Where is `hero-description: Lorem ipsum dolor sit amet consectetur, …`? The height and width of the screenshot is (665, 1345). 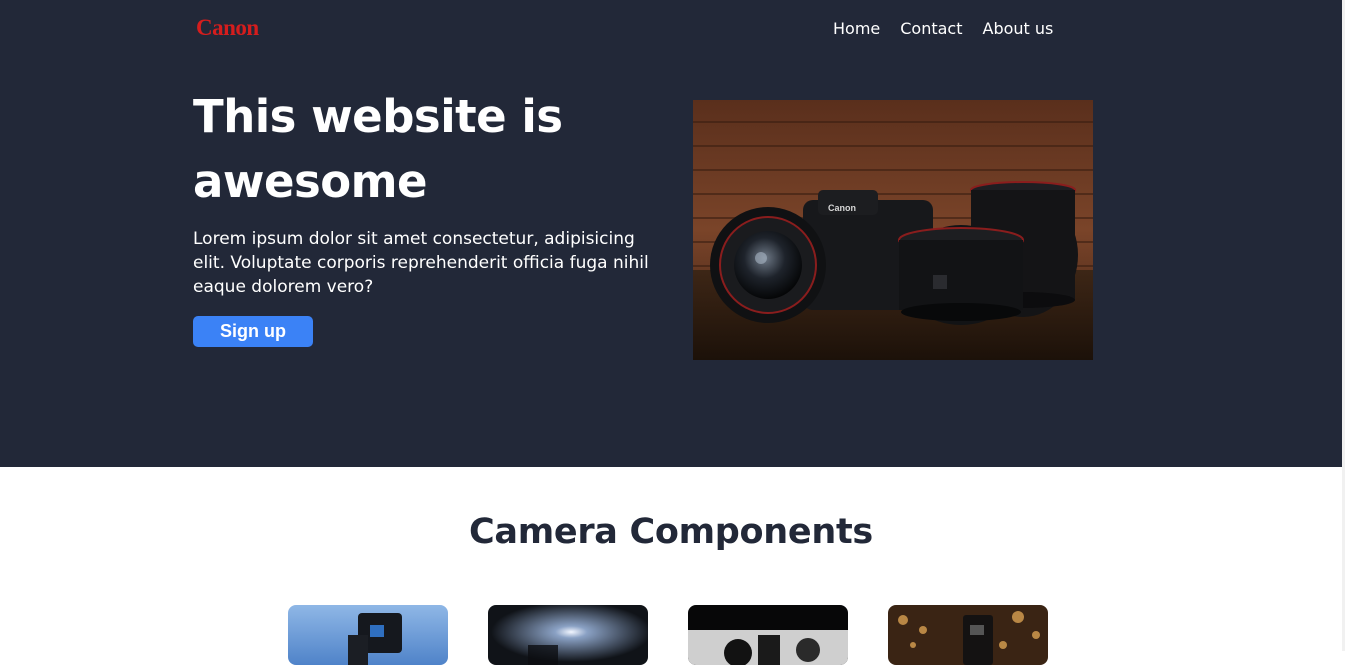
hero-description: Lorem ipsum dolor sit amet consectetur, … is located at coordinates (421, 263).